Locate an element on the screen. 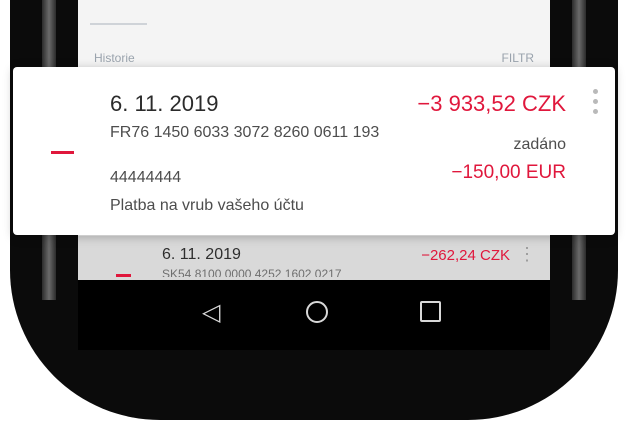 This screenshot has width=628, height=425. android-nav-bar: ◁ is located at coordinates (314, 315).